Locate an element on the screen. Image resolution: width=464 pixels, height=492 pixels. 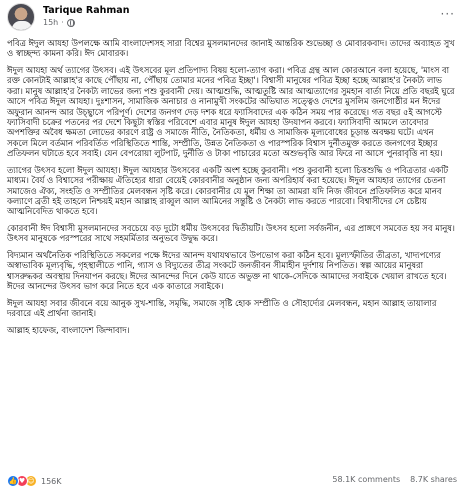
post-meta: 15h · is located at coordinates (59, 22).